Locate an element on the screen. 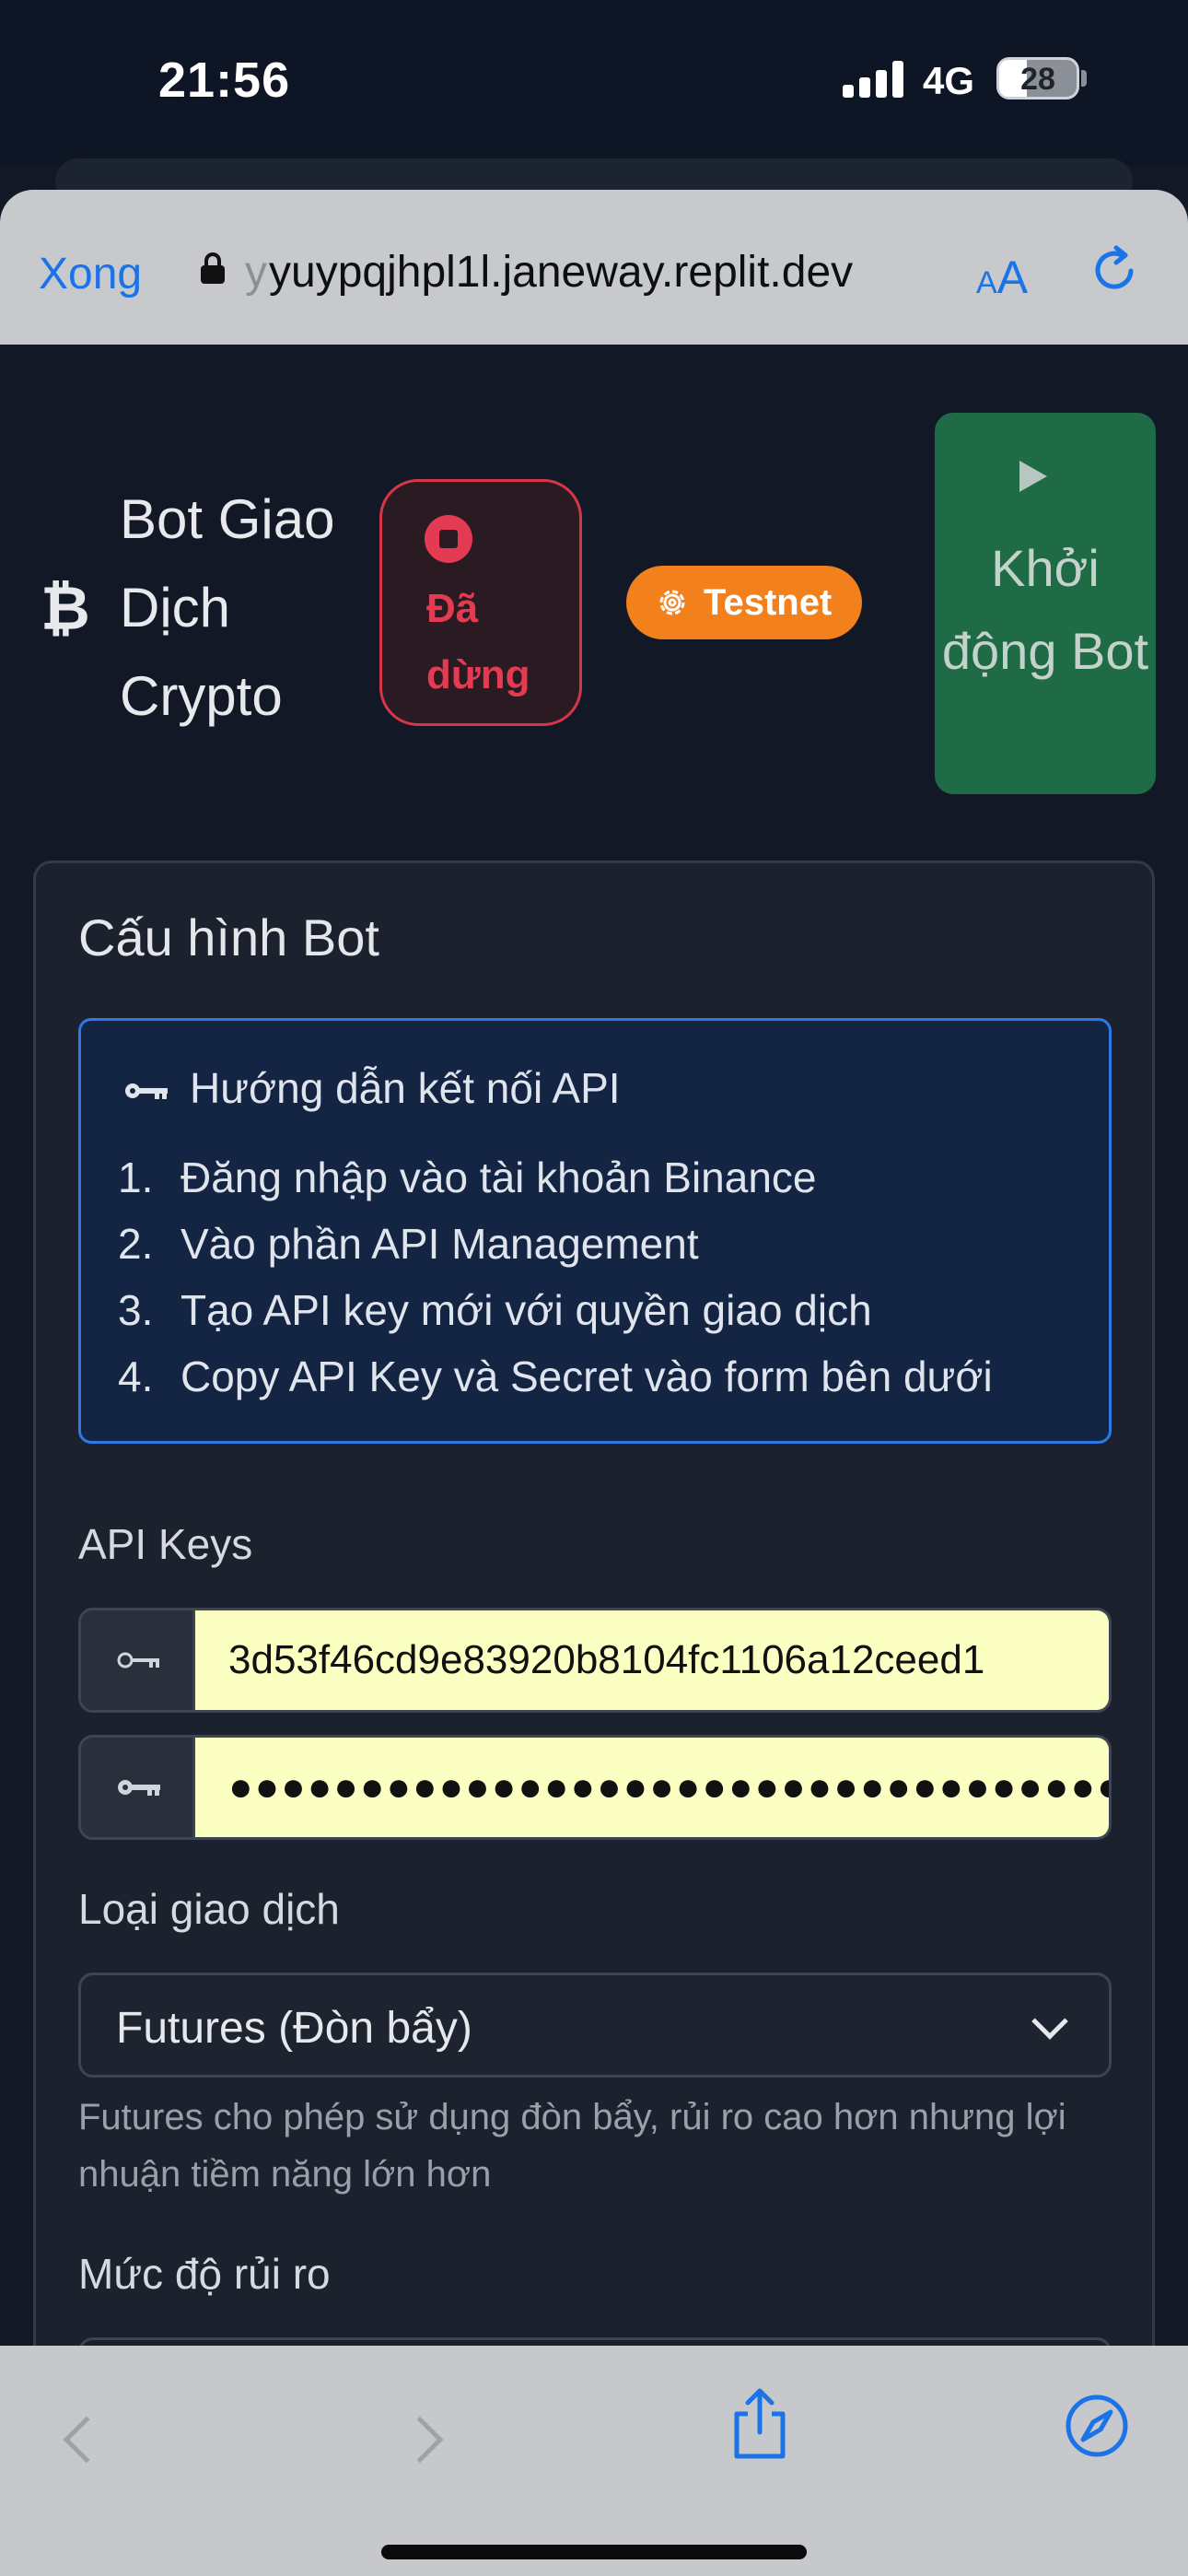  cellular-signal-icon is located at coordinates (873, 79).